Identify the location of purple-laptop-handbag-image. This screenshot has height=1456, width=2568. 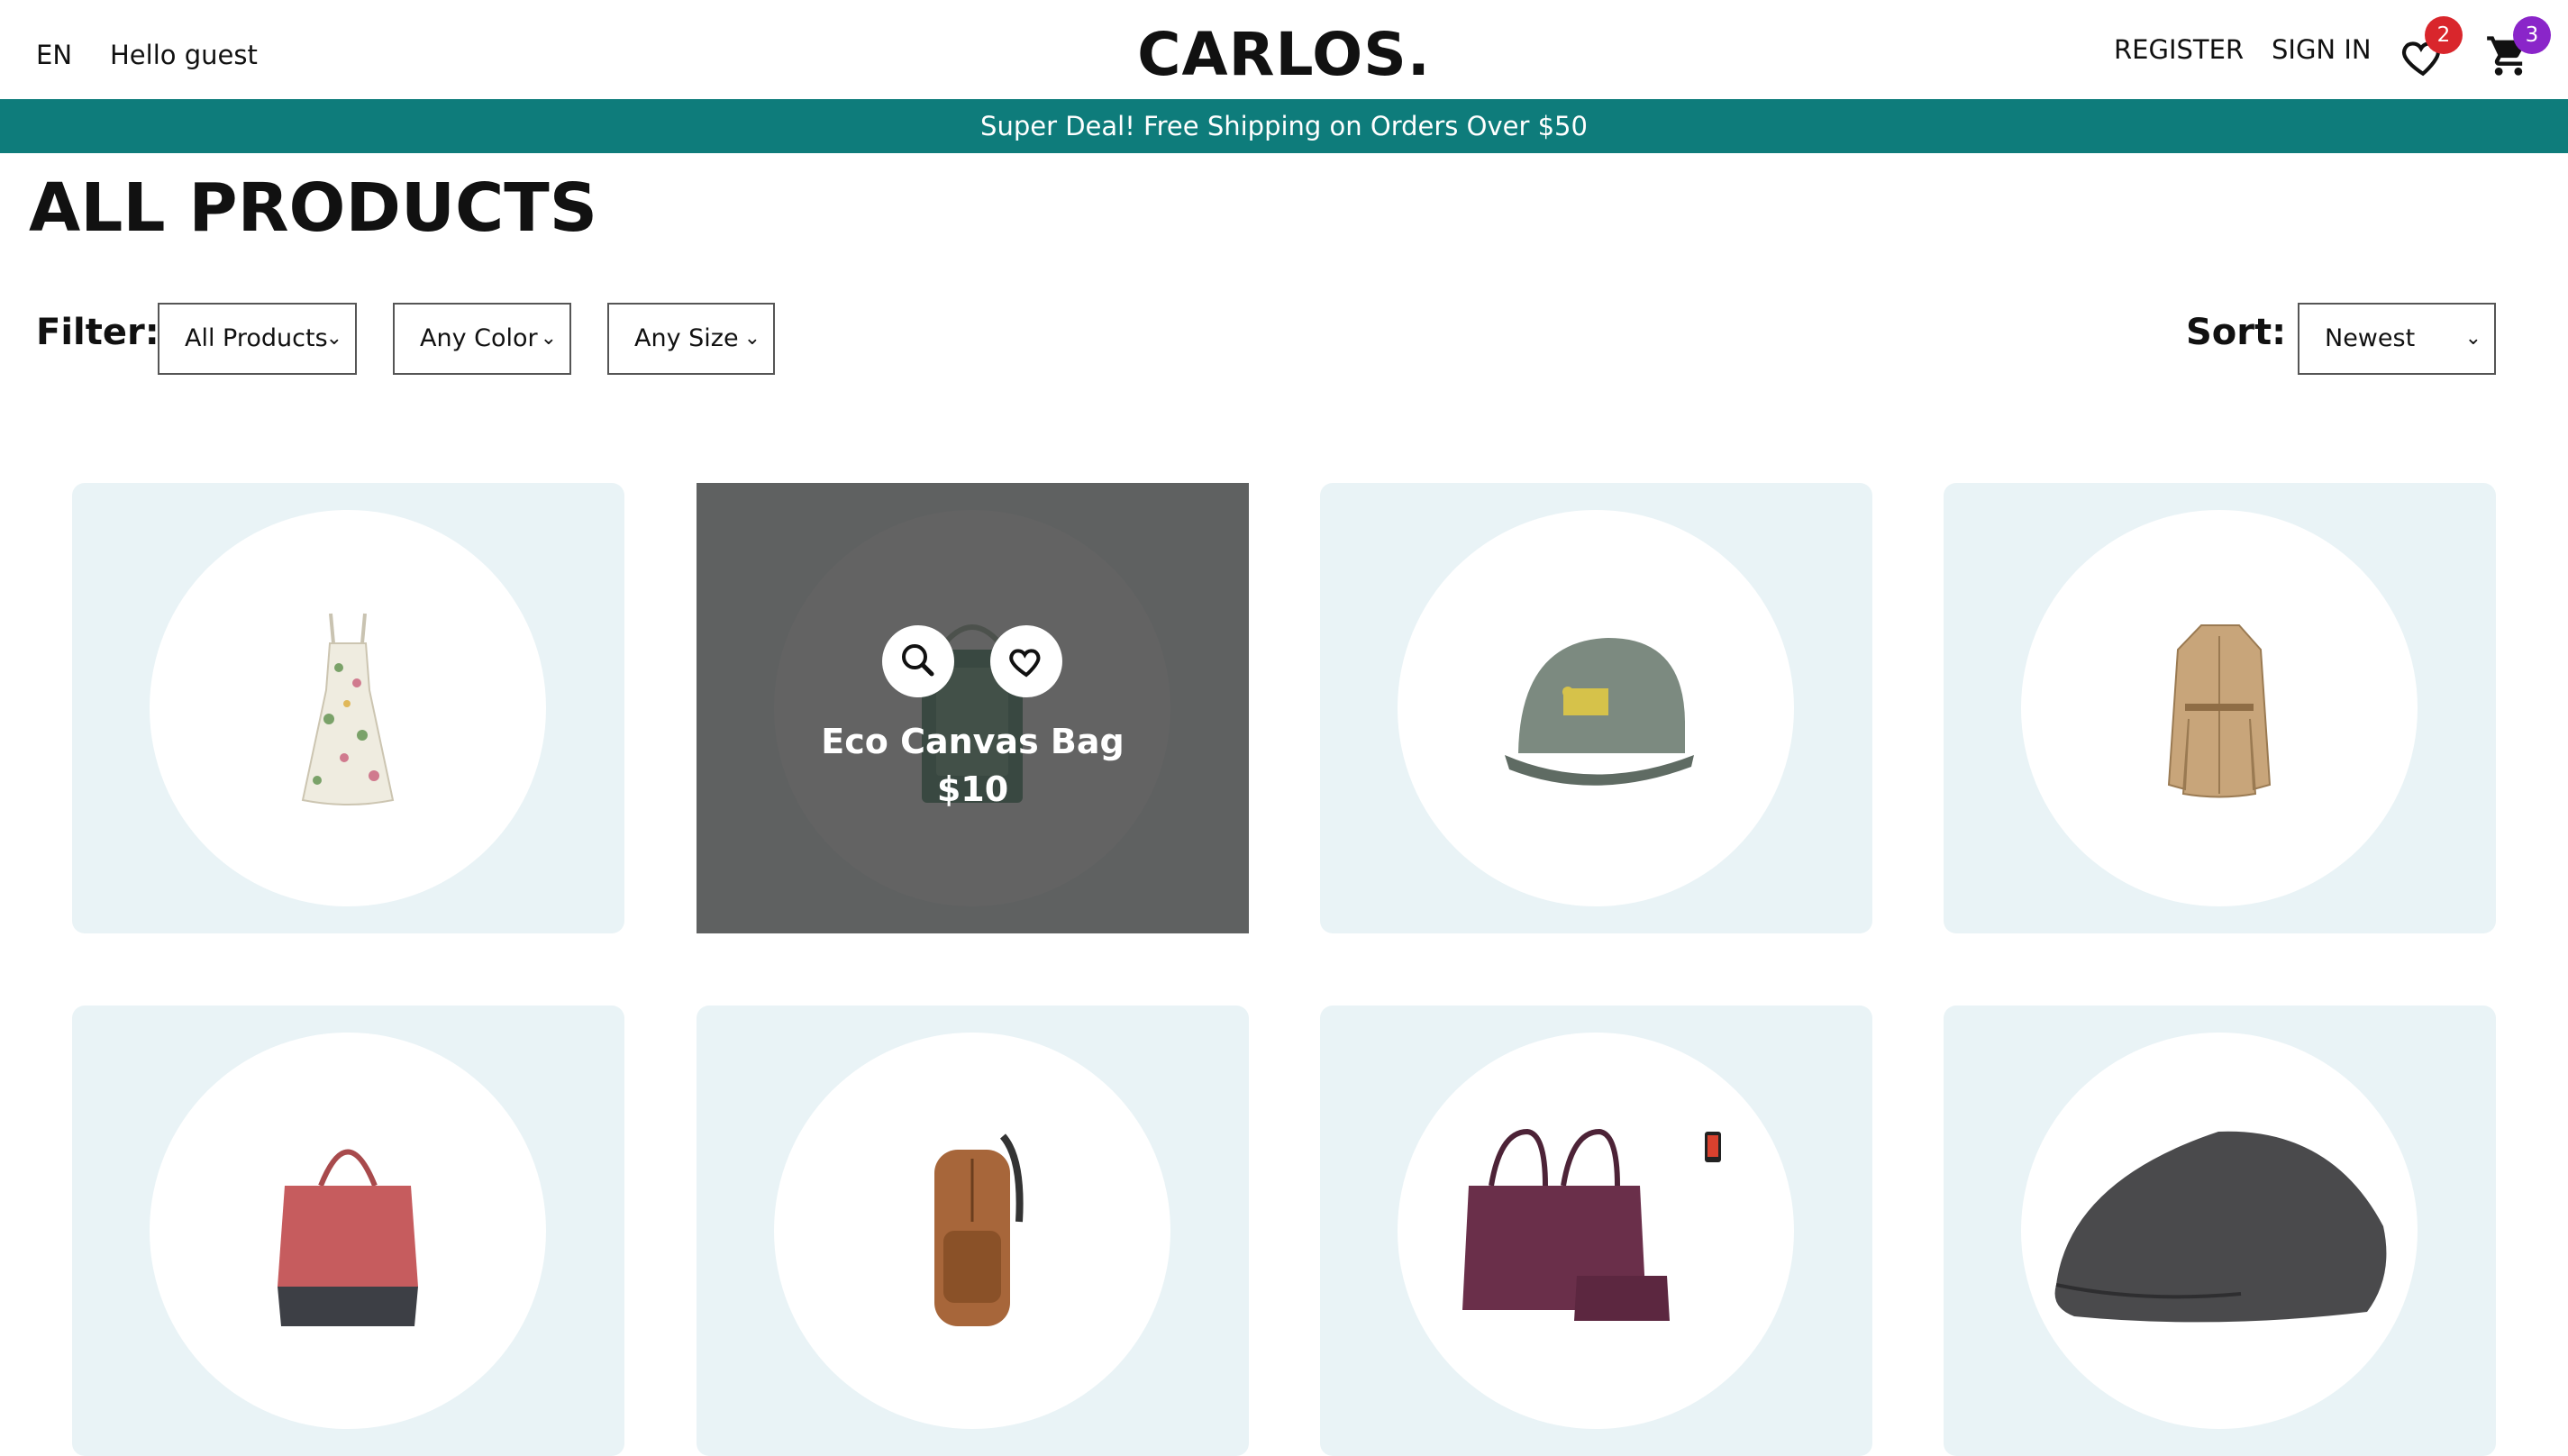
(1591, 1224).